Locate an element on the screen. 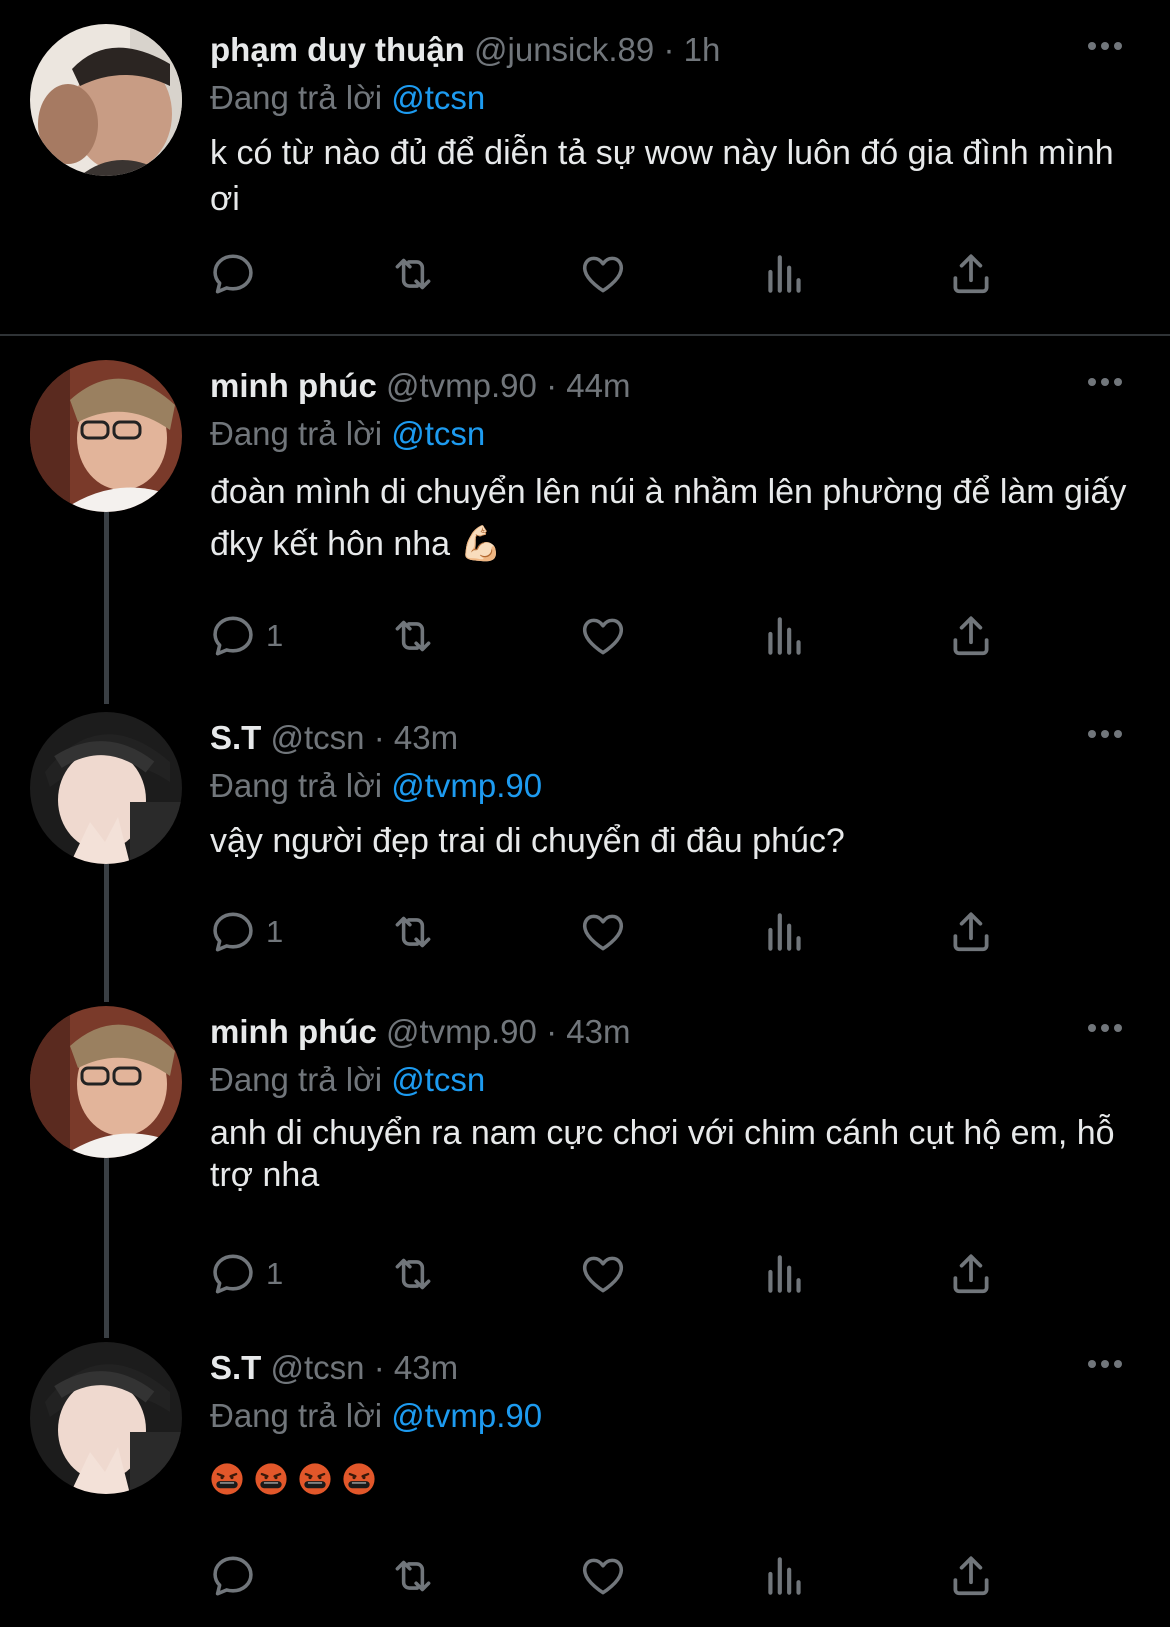  tweet-actions is located at coordinates (618, 1576).